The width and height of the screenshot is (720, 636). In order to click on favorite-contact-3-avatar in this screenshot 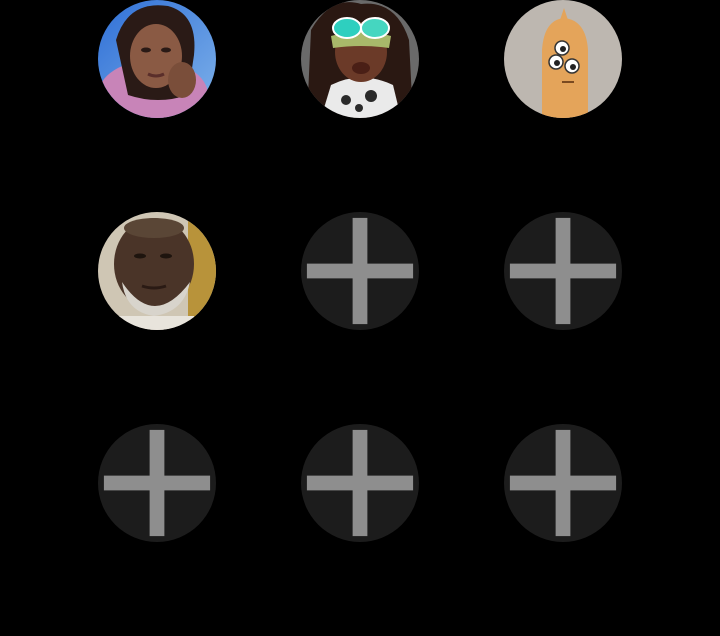, I will do `click(563, 59)`.